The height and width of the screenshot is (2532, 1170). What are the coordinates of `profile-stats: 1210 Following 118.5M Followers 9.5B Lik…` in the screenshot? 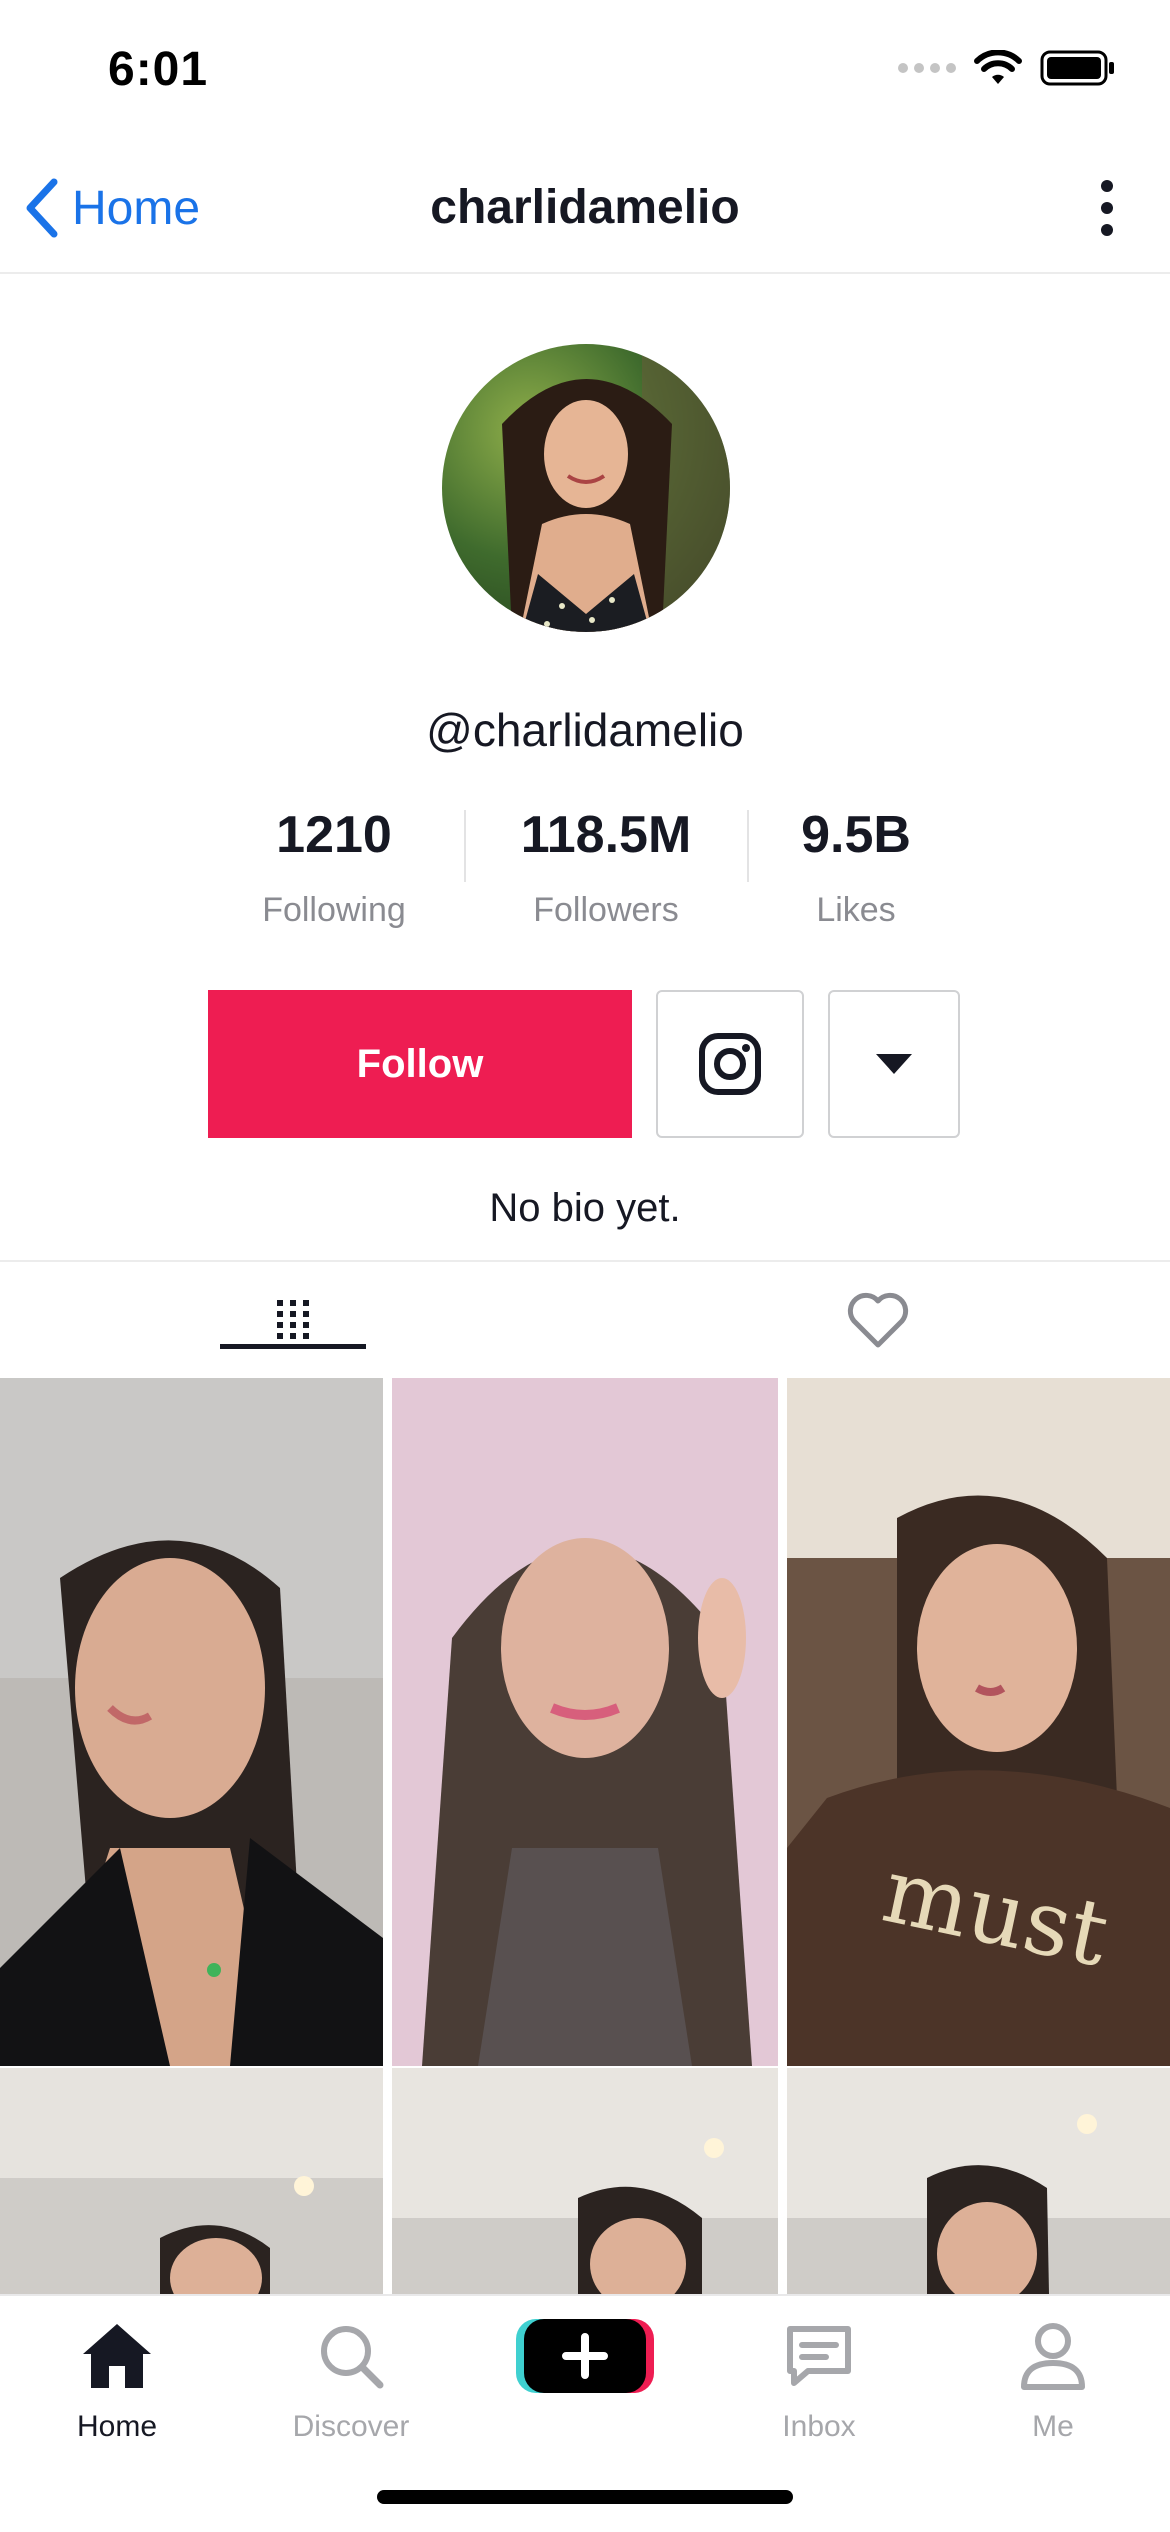 It's located at (585, 880).